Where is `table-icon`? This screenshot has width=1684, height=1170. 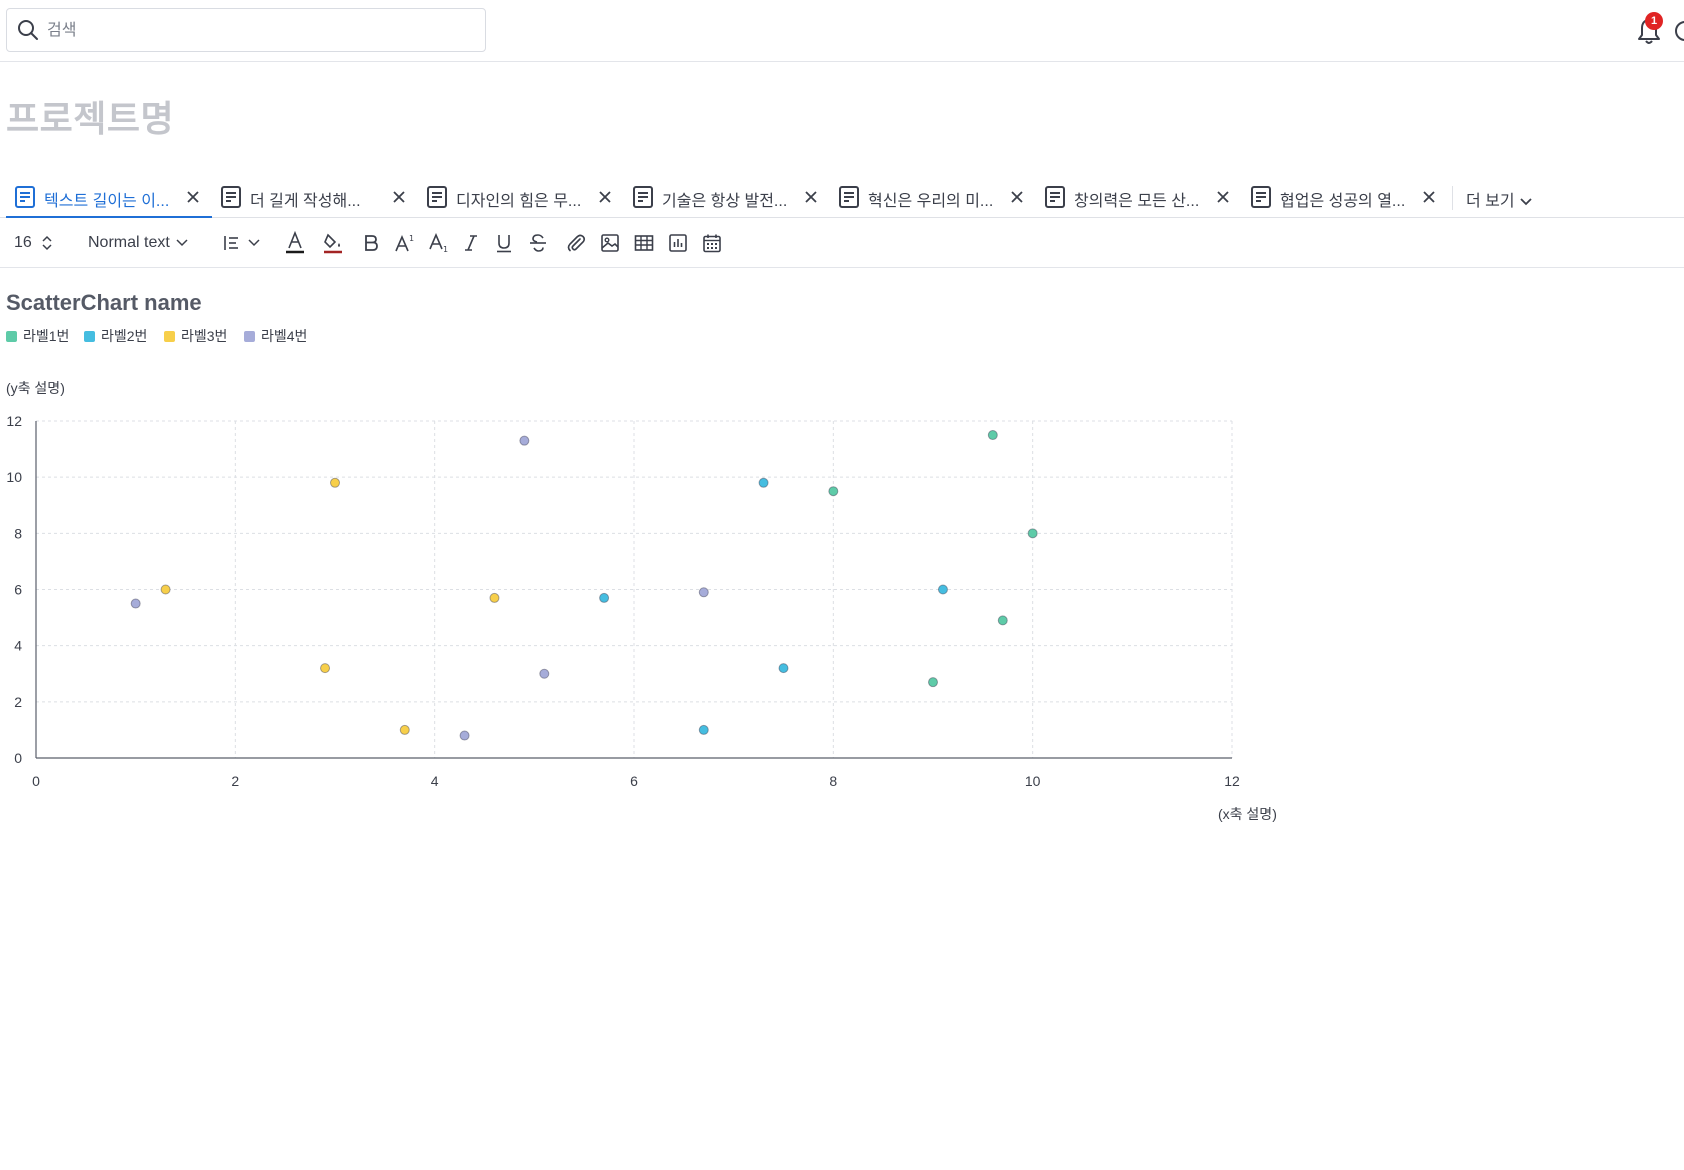
table-icon is located at coordinates (644, 243).